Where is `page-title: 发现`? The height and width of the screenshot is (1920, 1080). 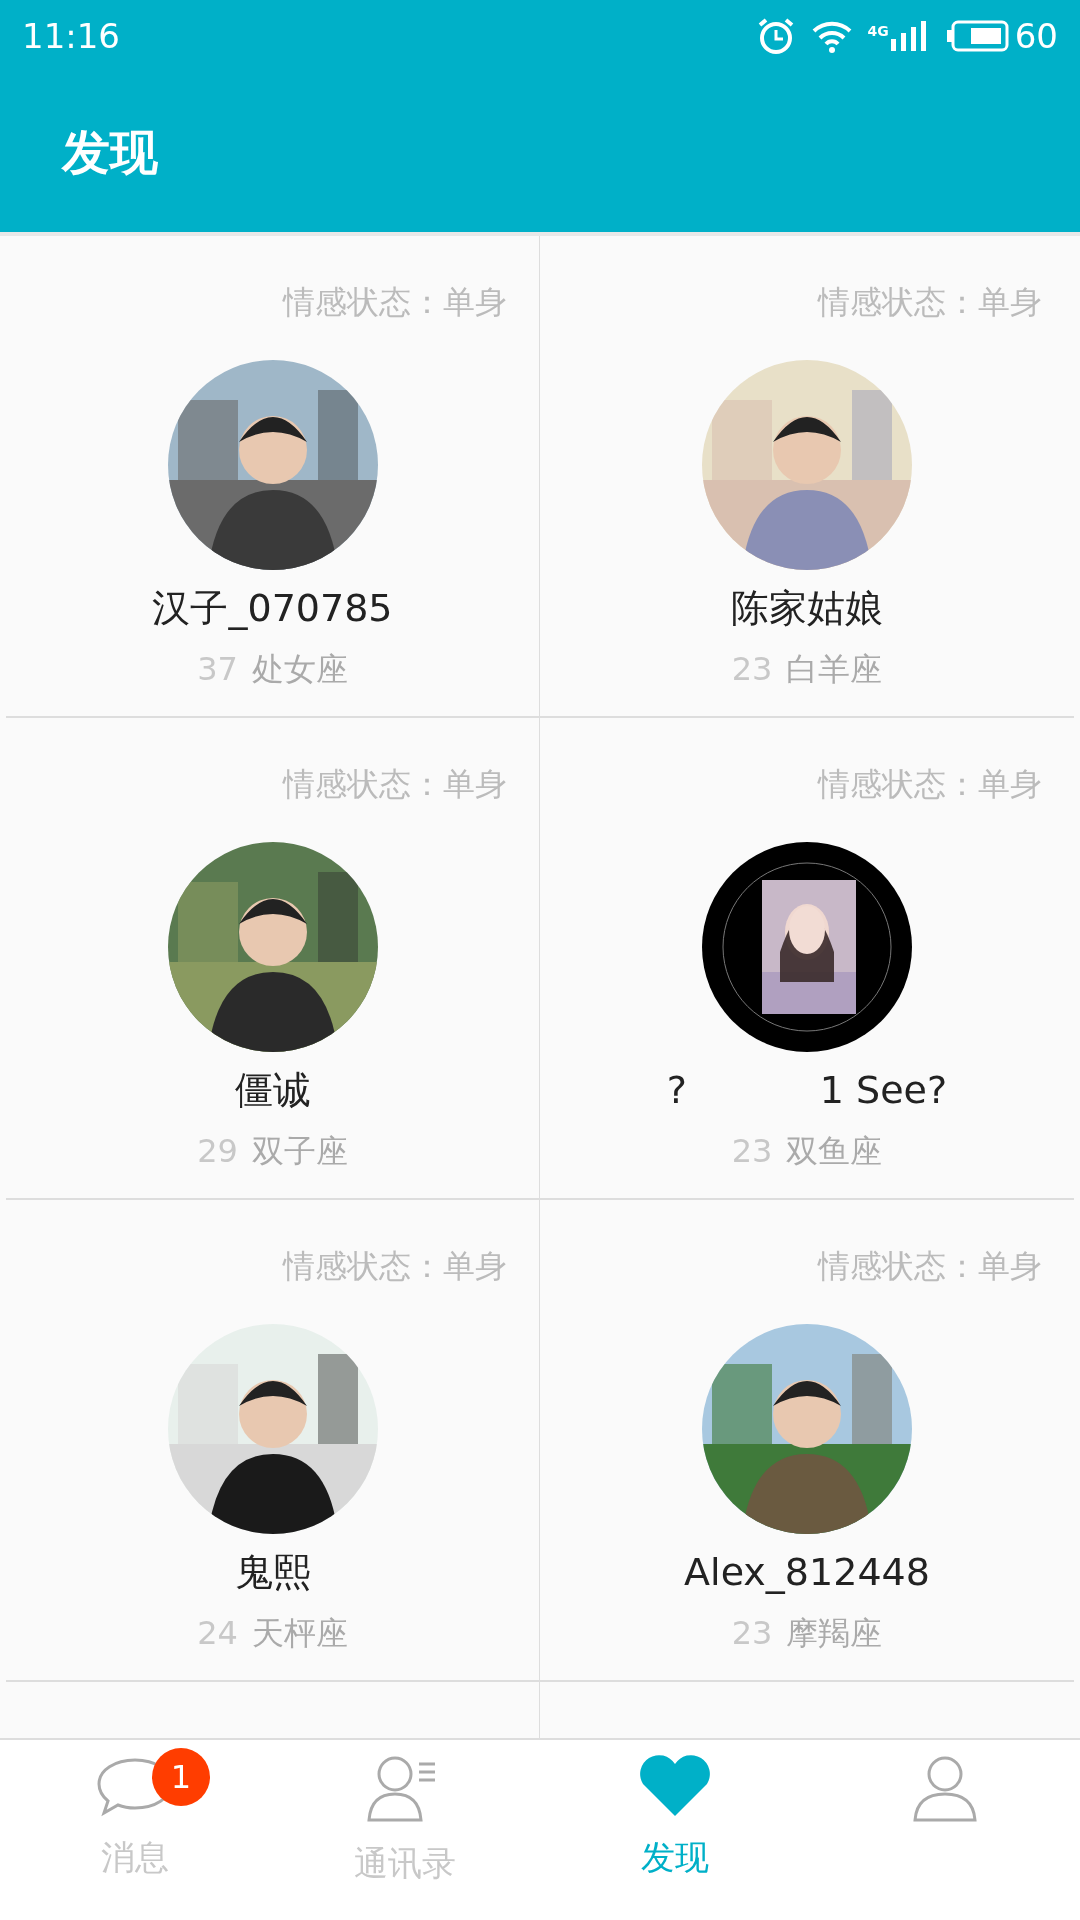 page-title: 发现 is located at coordinates (110, 152).